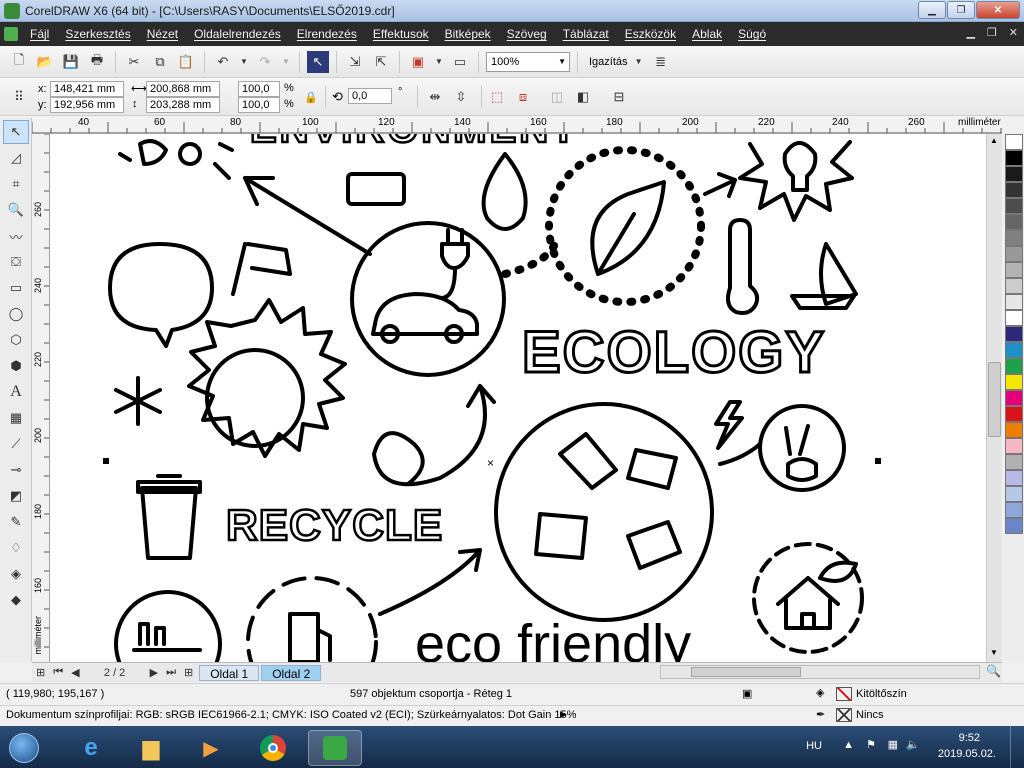  What do you see at coordinates (932, 10) in the screenshot?
I see `minimize-button: ▁` at bounding box center [932, 10].